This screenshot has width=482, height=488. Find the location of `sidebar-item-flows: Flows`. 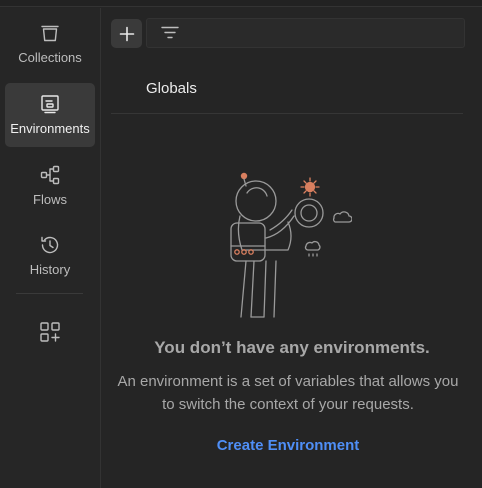

sidebar-item-flows: Flows is located at coordinates (50, 186).